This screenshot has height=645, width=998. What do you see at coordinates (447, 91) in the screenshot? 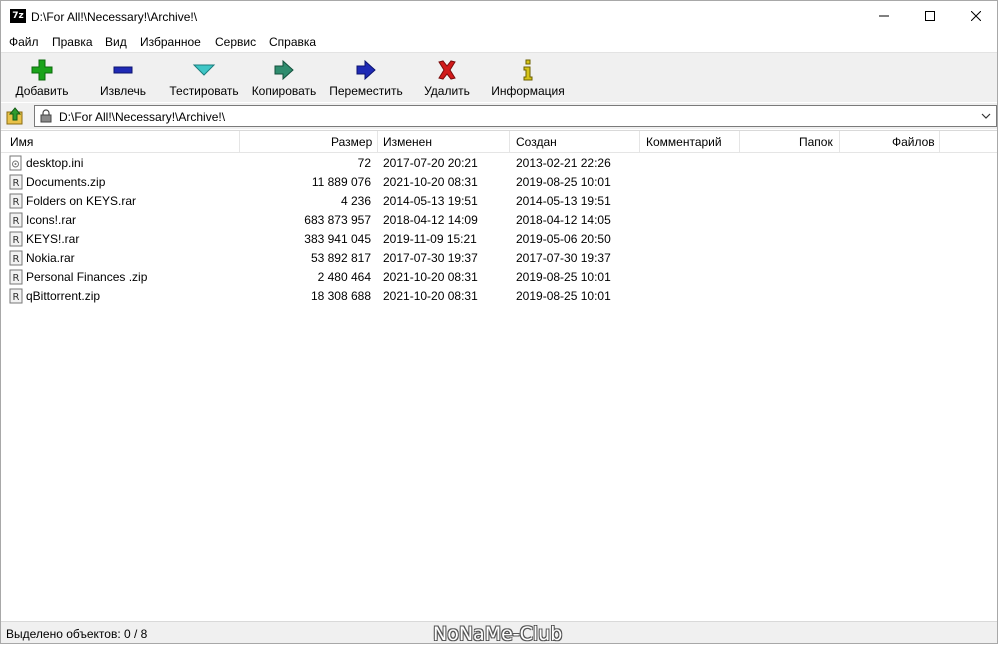
I see `delete-label: Удалить` at bounding box center [447, 91].